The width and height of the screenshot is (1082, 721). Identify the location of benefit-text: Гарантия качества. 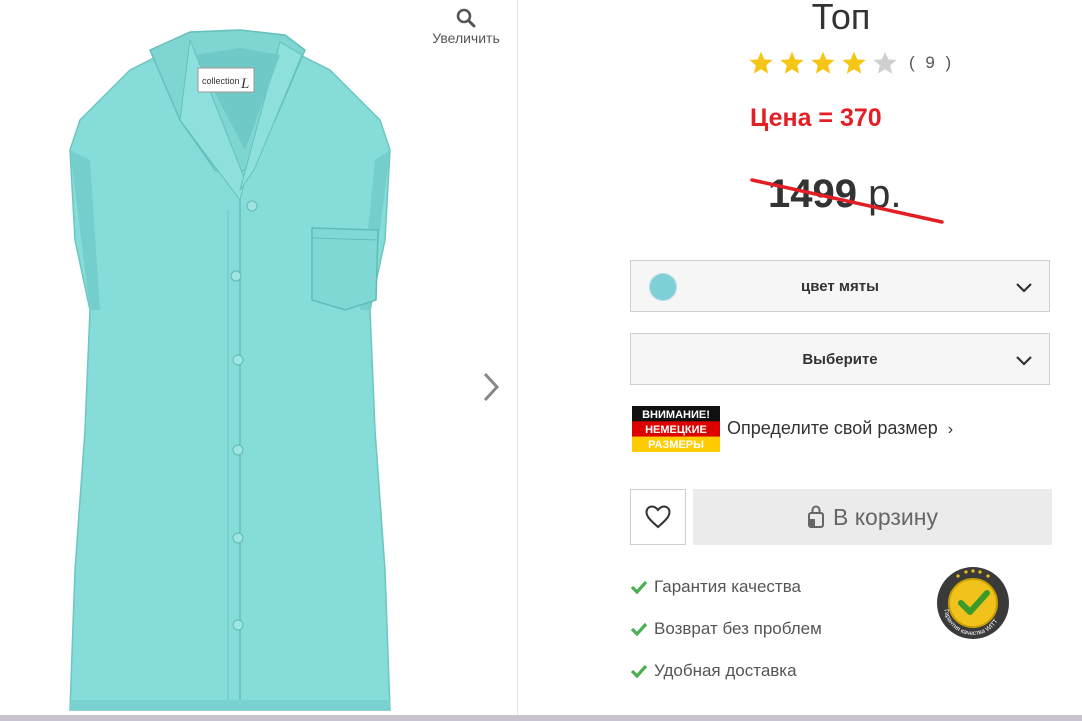
(727, 586).